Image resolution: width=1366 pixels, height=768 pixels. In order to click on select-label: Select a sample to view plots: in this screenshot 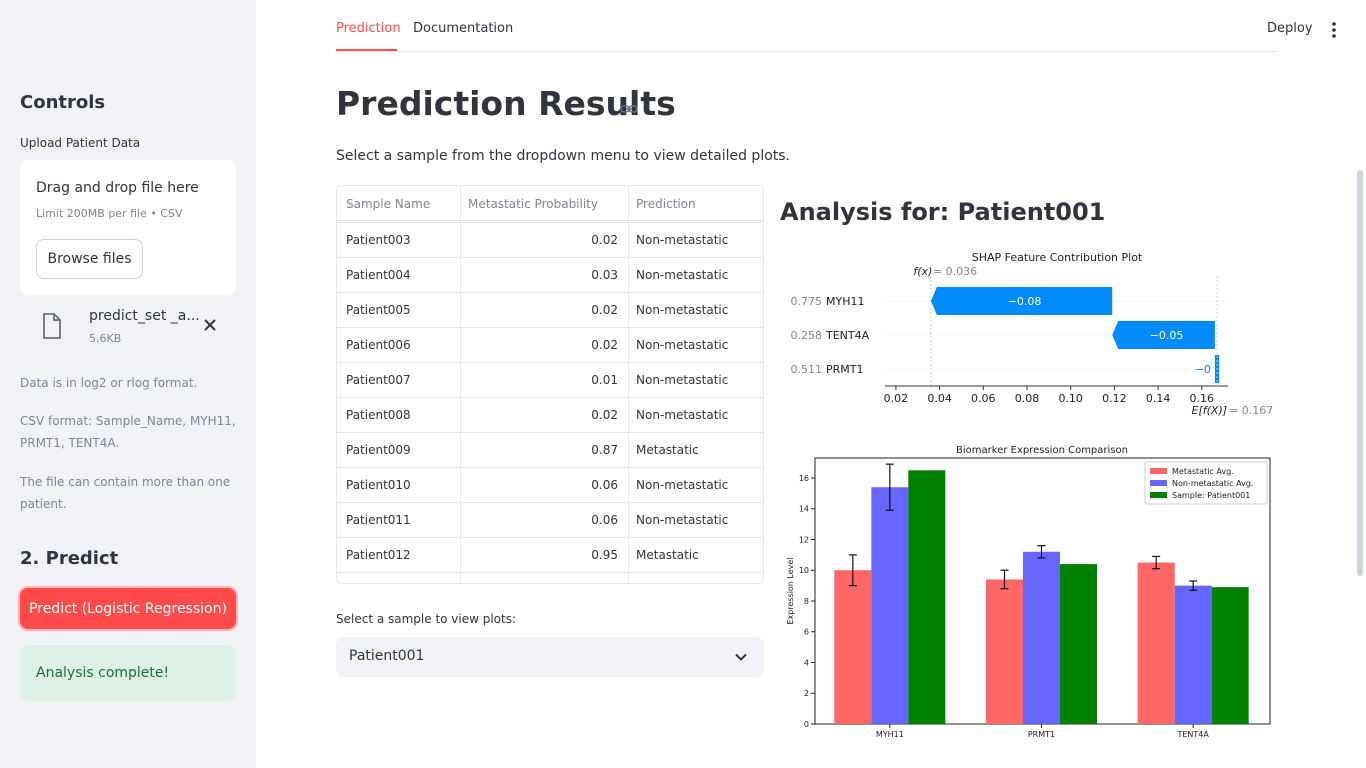, I will do `click(426, 619)`.